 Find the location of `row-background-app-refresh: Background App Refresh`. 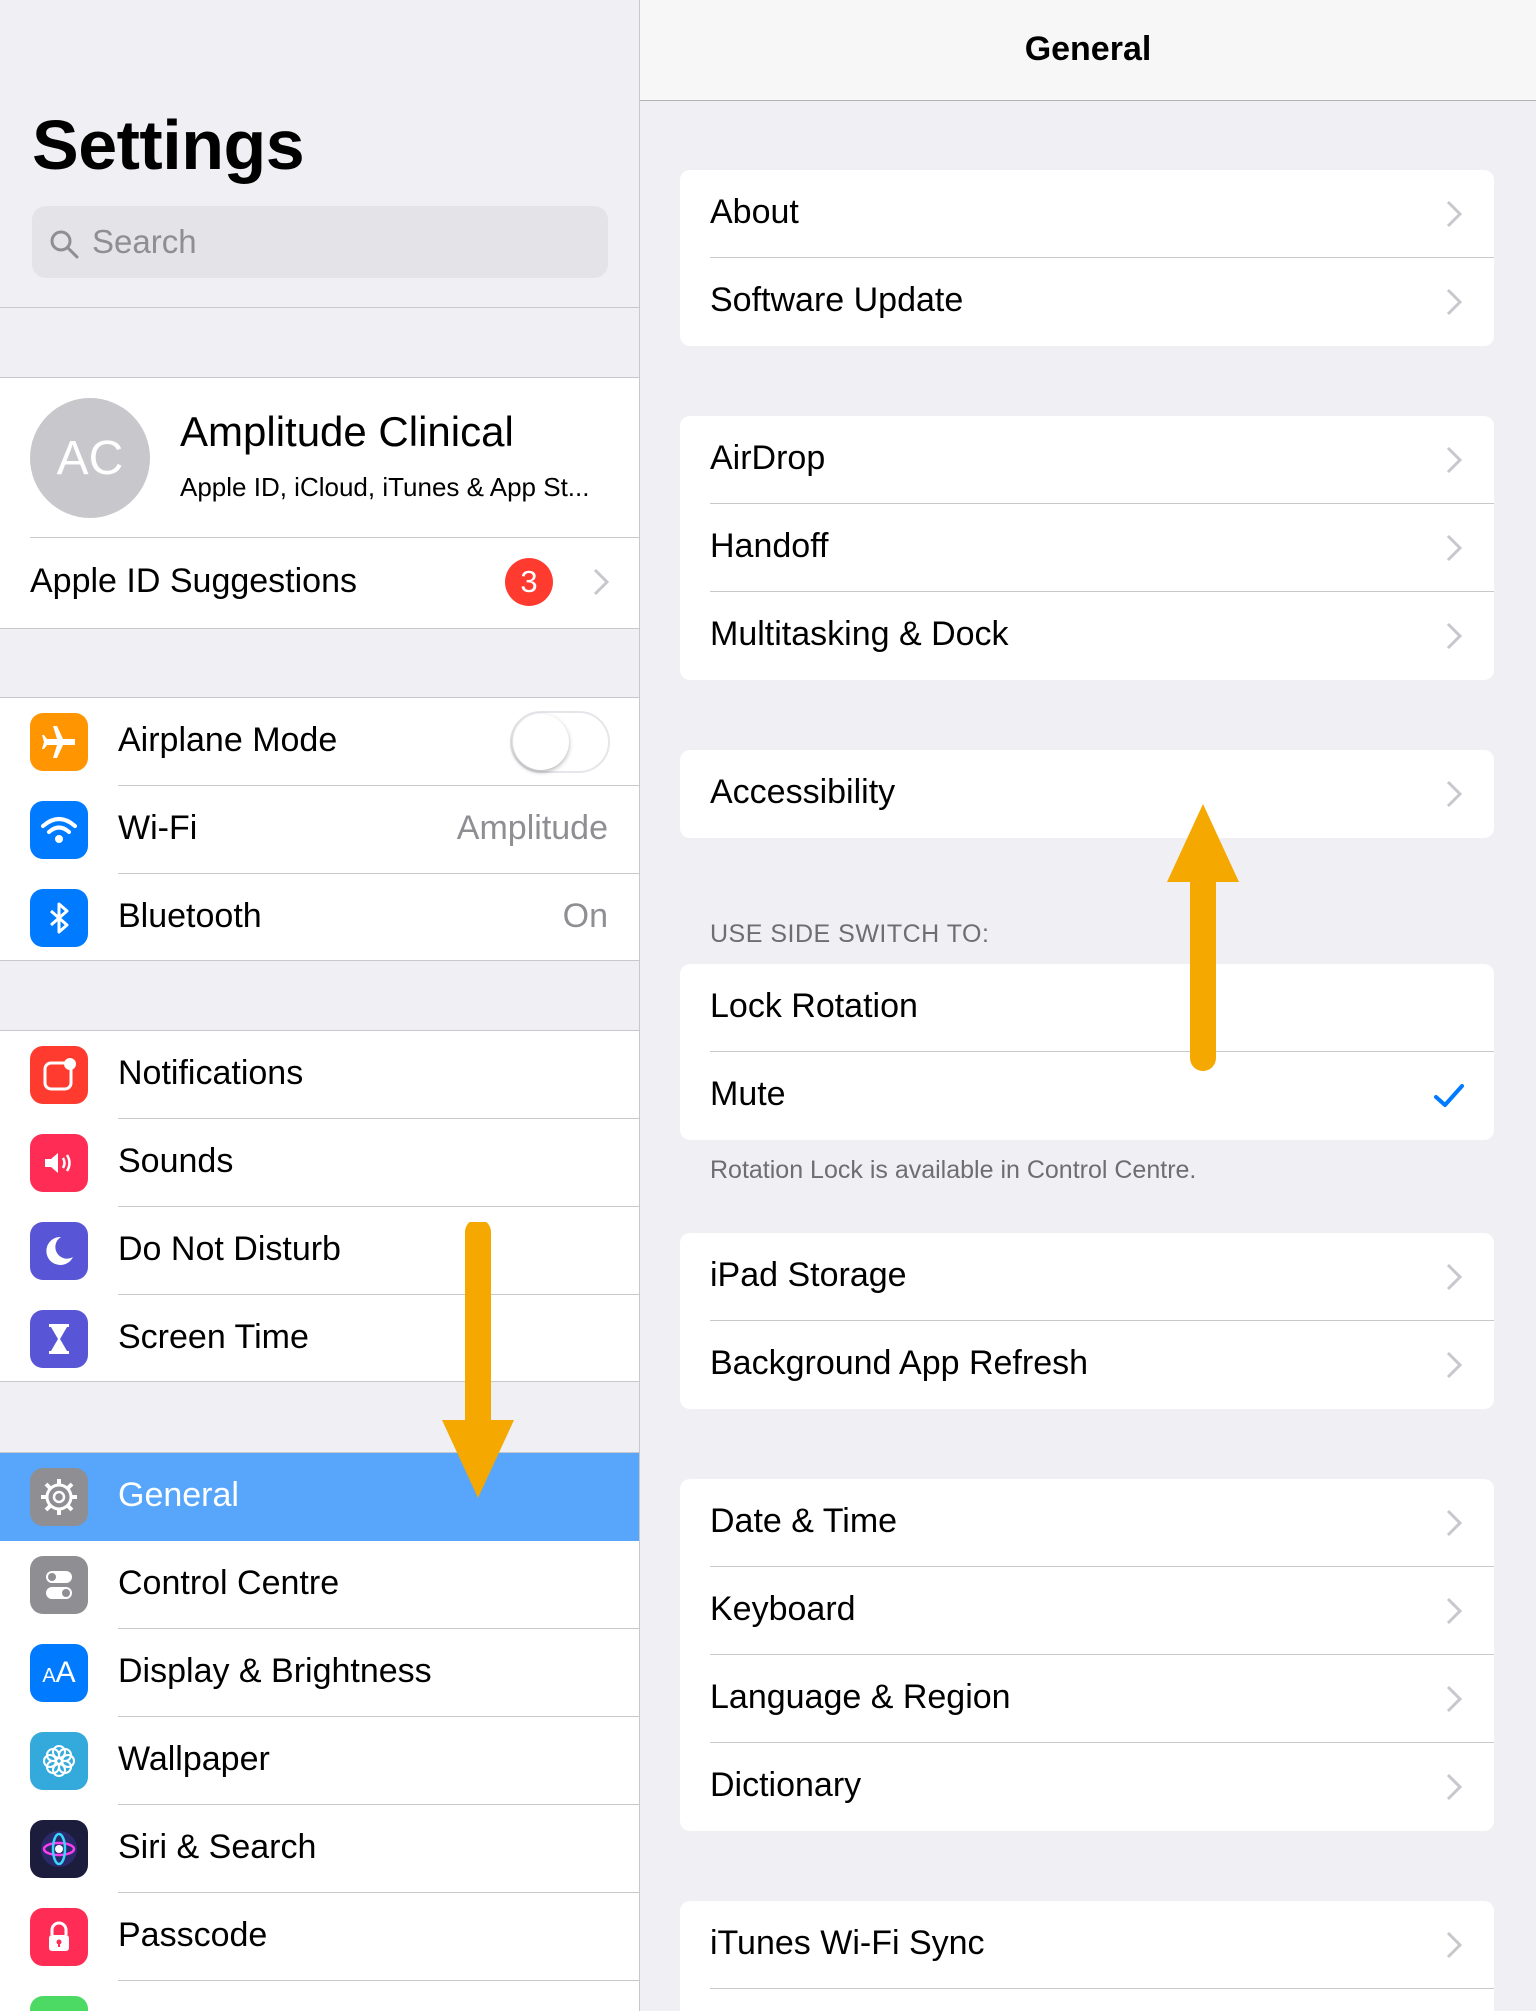

row-background-app-refresh: Background App Refresh is located at coordinates (1087, 1365).